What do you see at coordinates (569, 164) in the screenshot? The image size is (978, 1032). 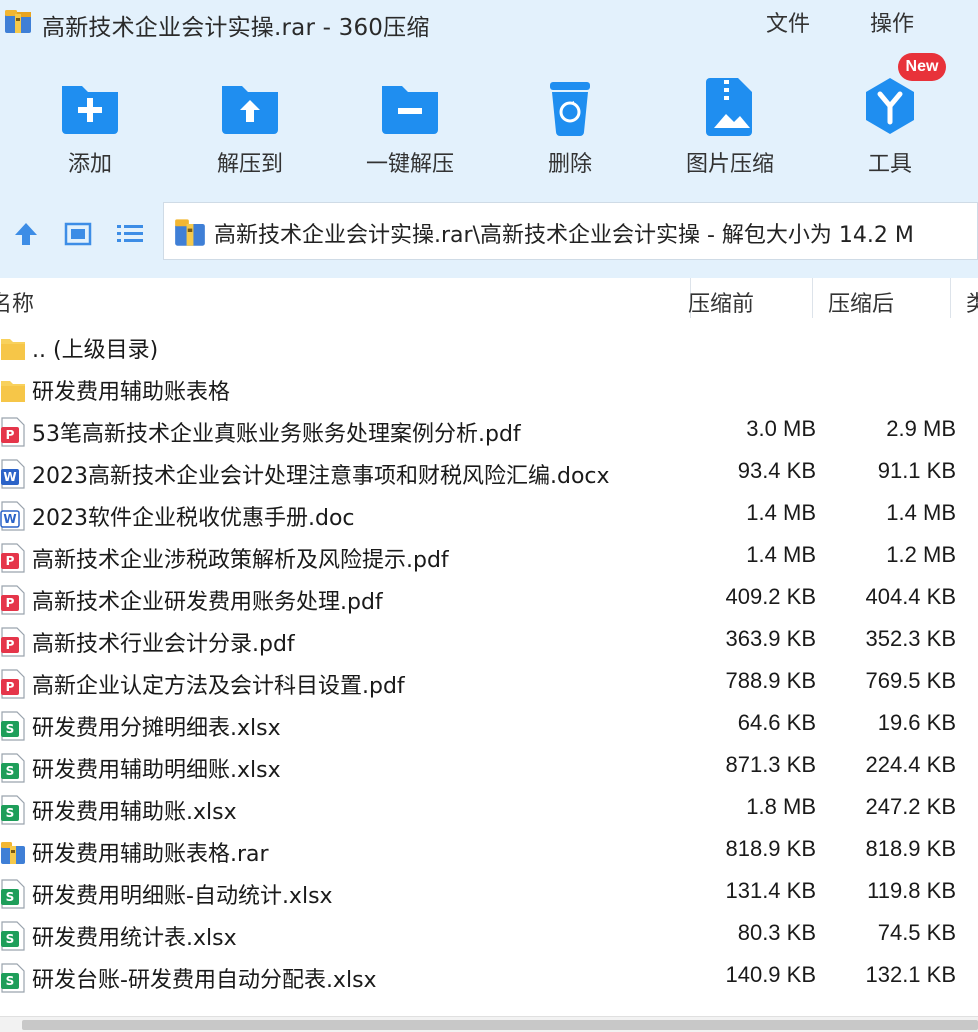 I see `delete-label: 删除` at bounding box center [569, 164].